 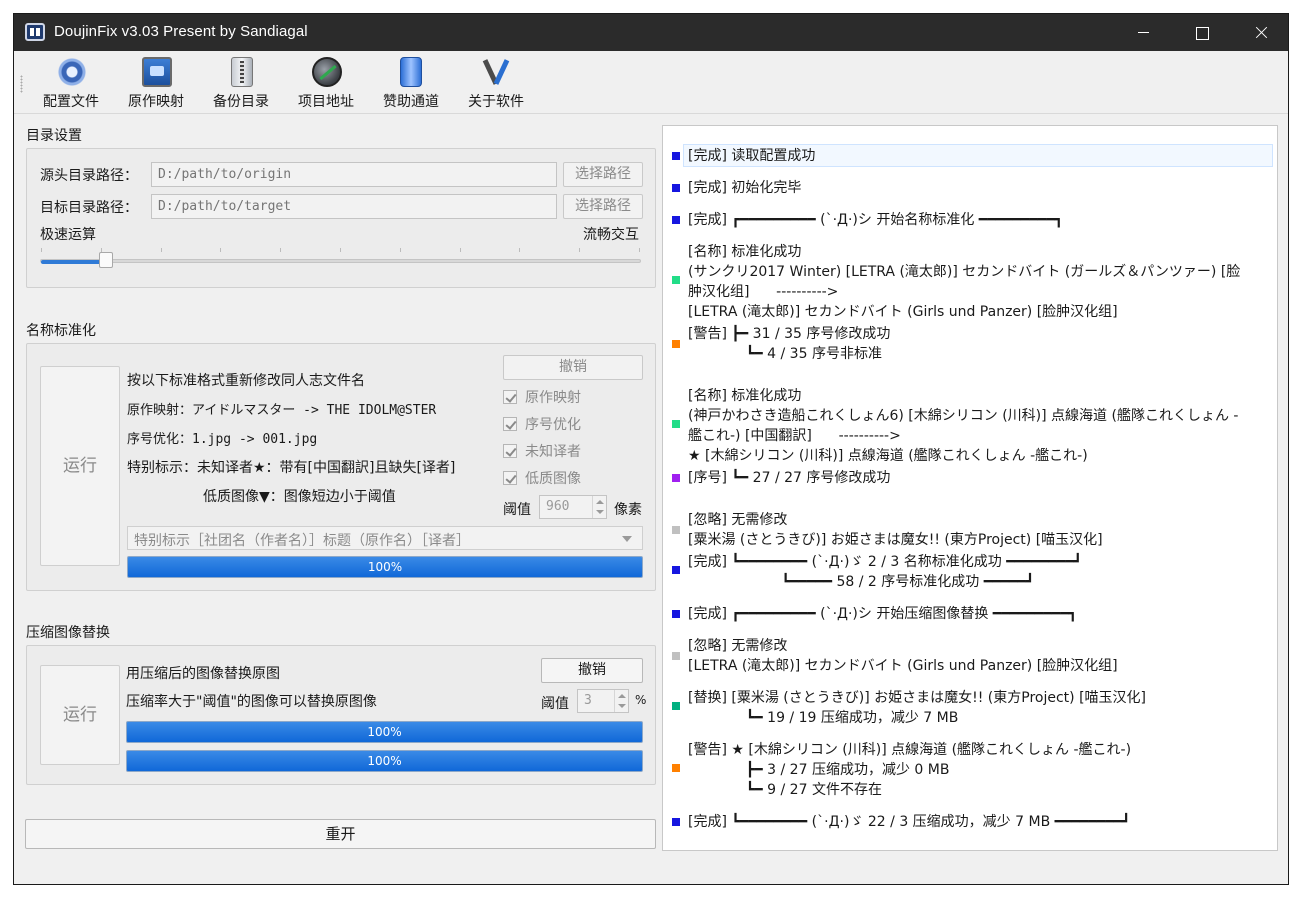 What do you see at coordinates (68, 633) in the screenshot?
I see `compress-title: 压缩图像替换` at bounding box center [68, 633].